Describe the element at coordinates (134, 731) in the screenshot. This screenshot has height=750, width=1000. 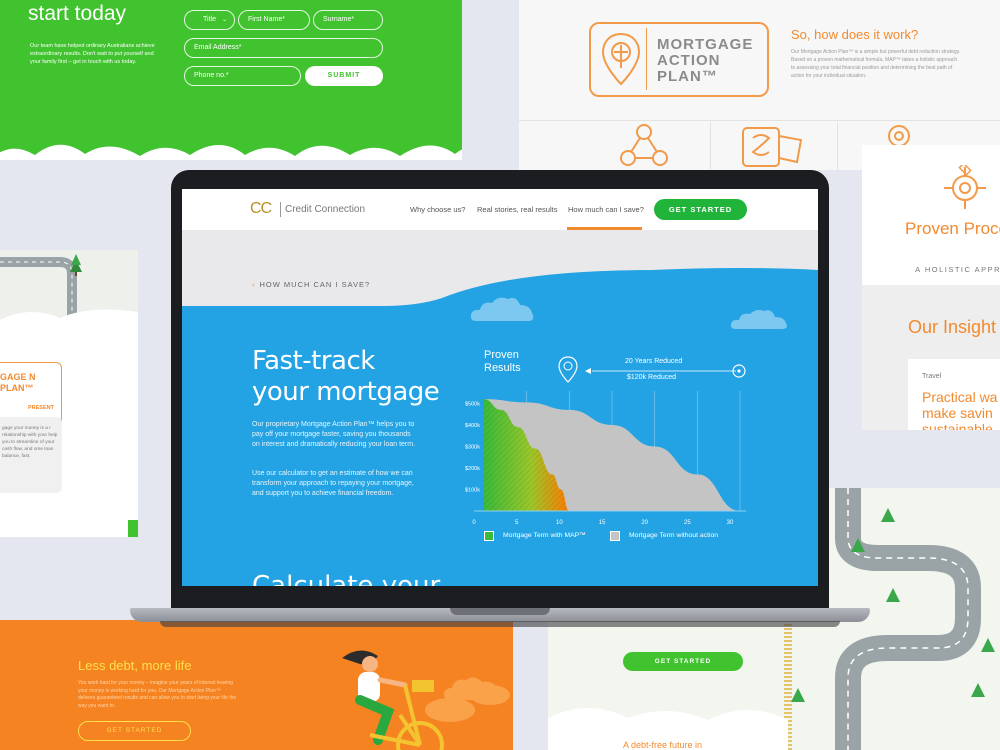
I see `orange-get-started-button: GET STARTED` at that location.